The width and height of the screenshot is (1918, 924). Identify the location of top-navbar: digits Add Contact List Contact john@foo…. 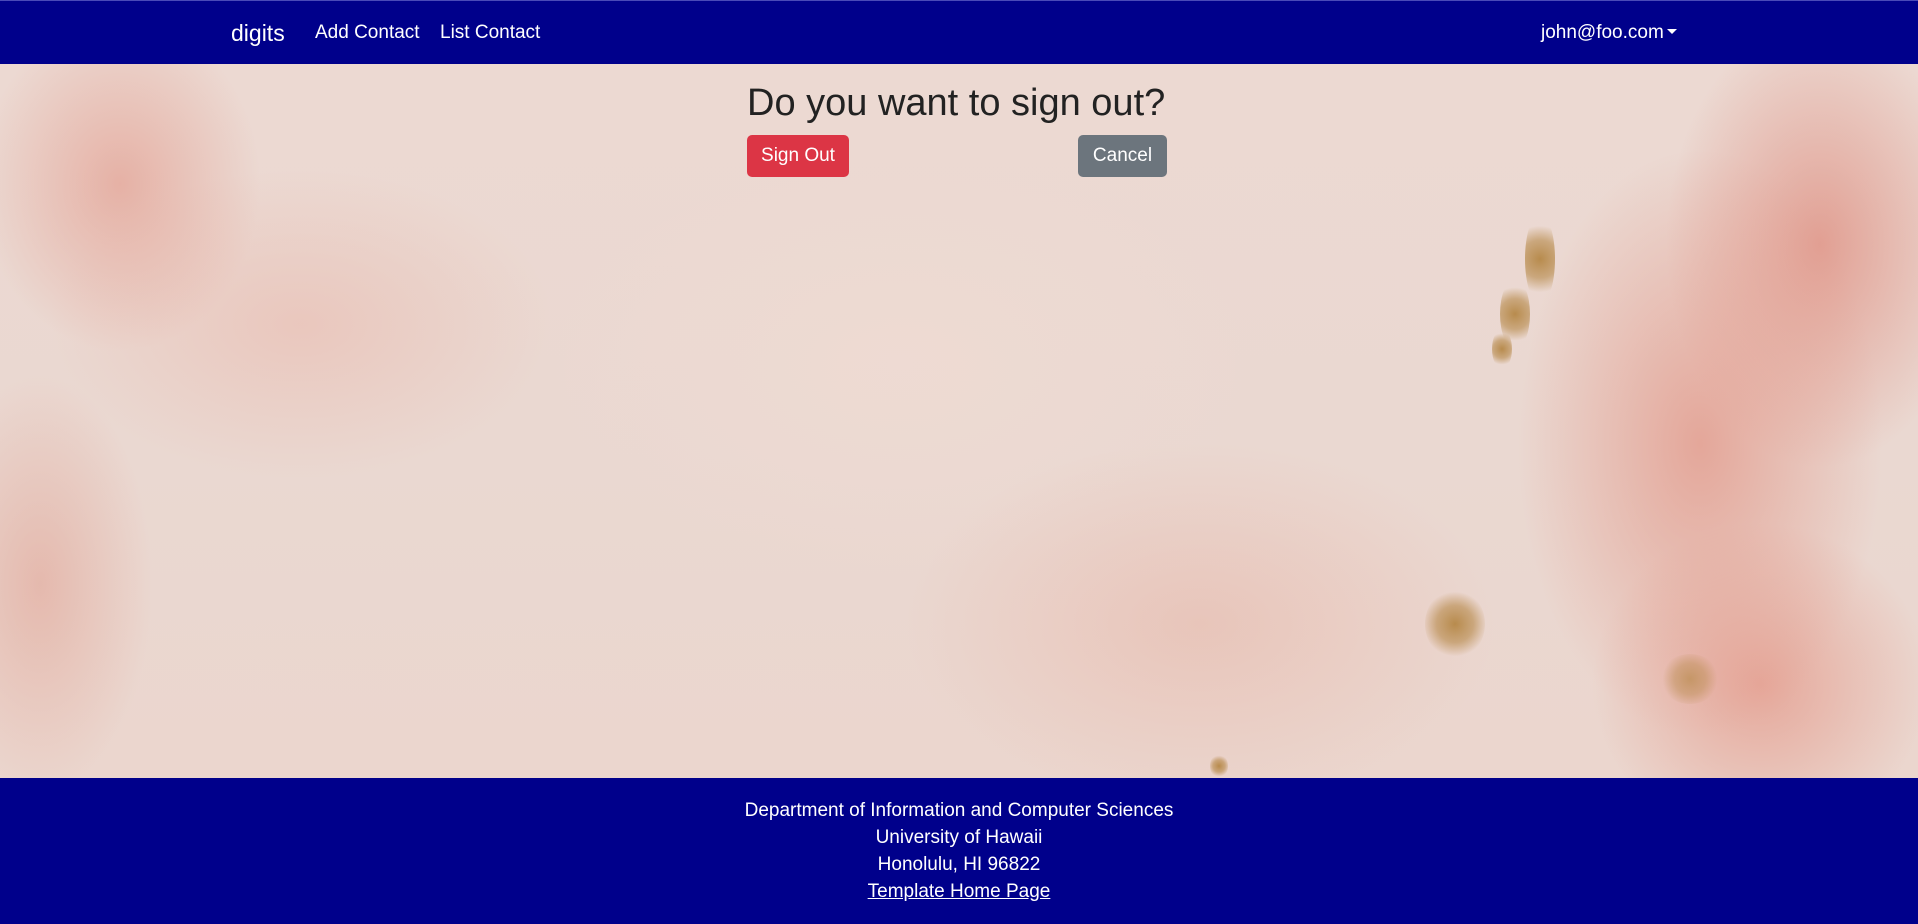
(959, 32).